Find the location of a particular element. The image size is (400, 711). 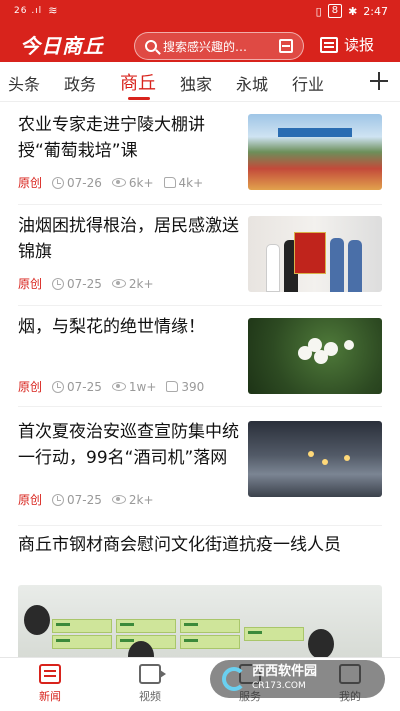

article-title: 烟，与梨花的绝世情缘！ is located at coordinates (130, 327).